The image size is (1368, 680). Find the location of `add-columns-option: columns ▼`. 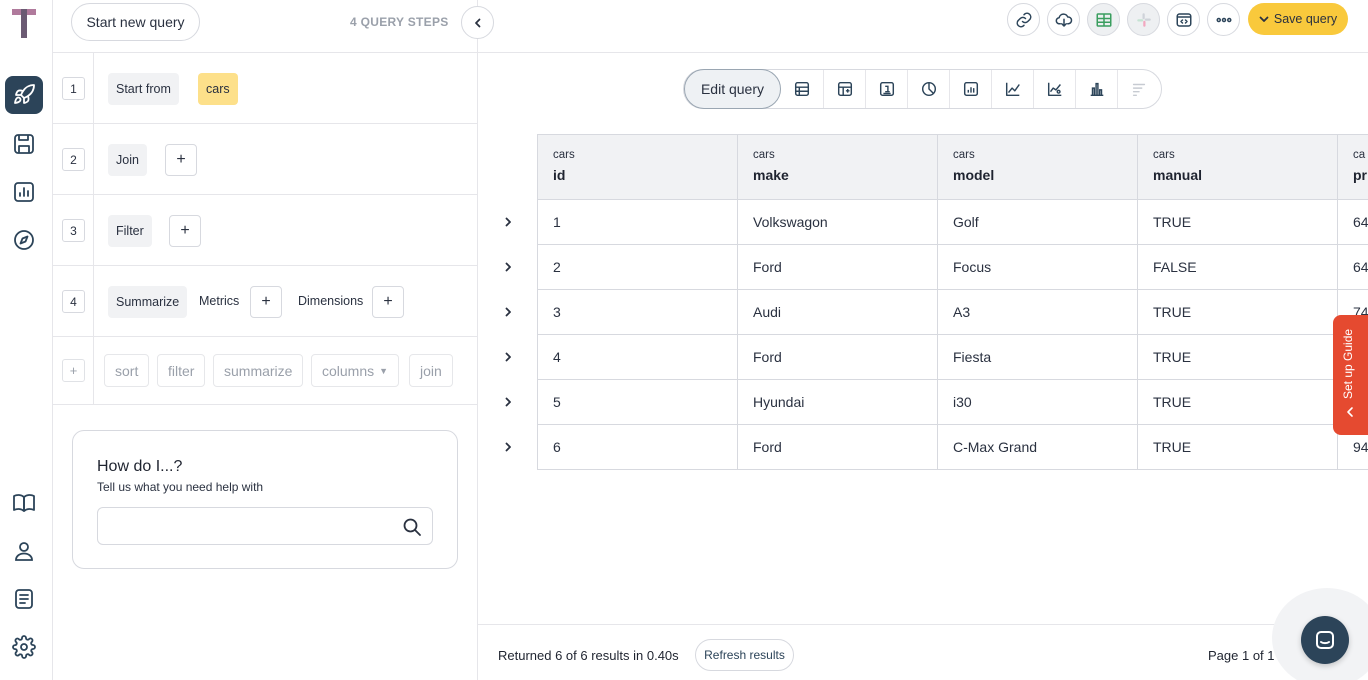

add-columns-option: columns ▼ is located at coordinates (355, 370).